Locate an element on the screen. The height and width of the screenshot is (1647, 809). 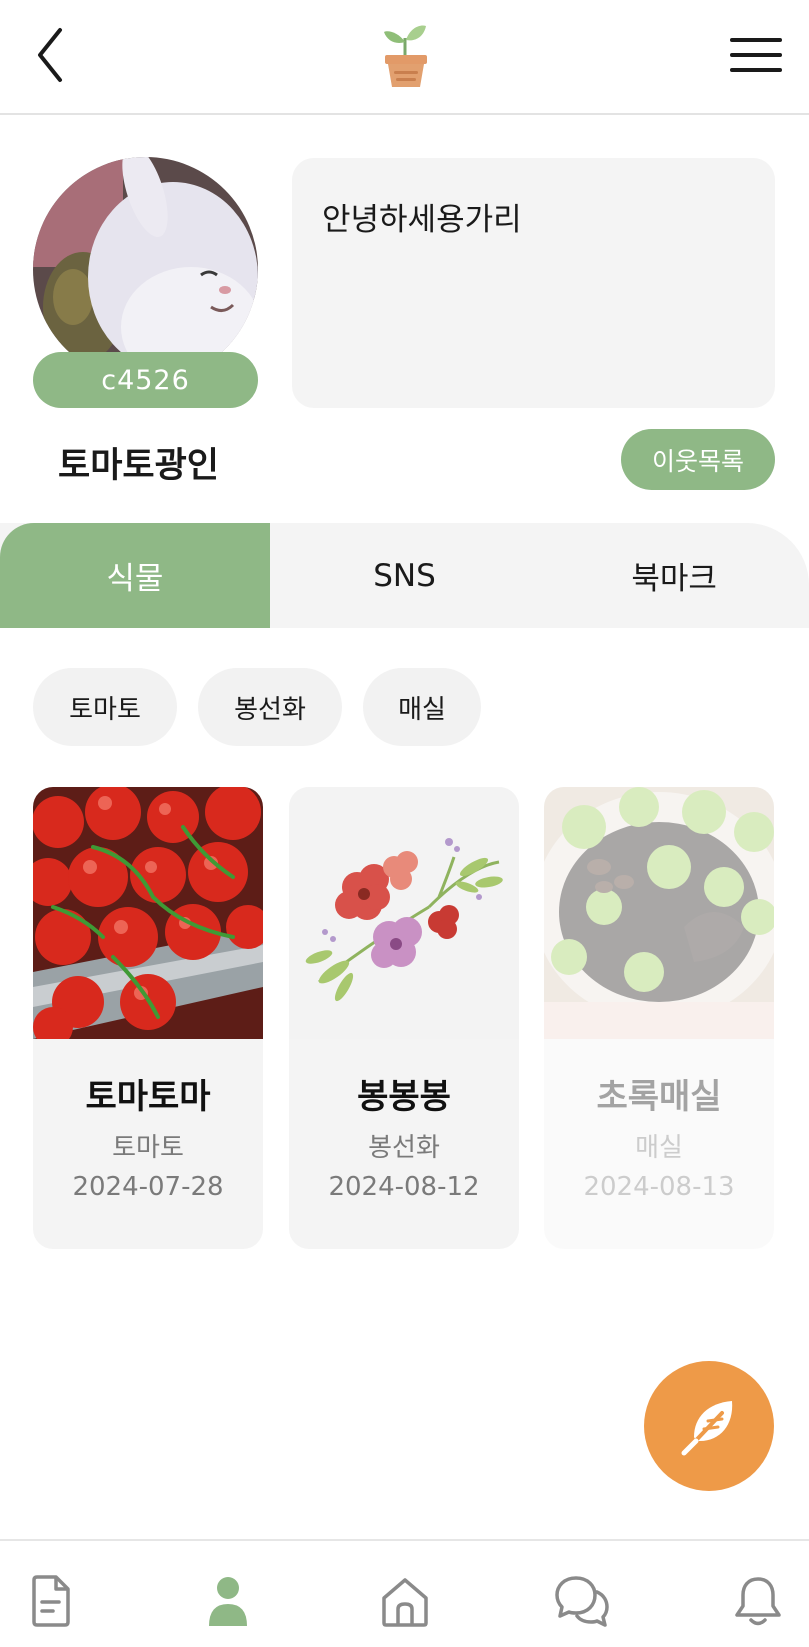
home-icon is located at coordinates (405, 1602).